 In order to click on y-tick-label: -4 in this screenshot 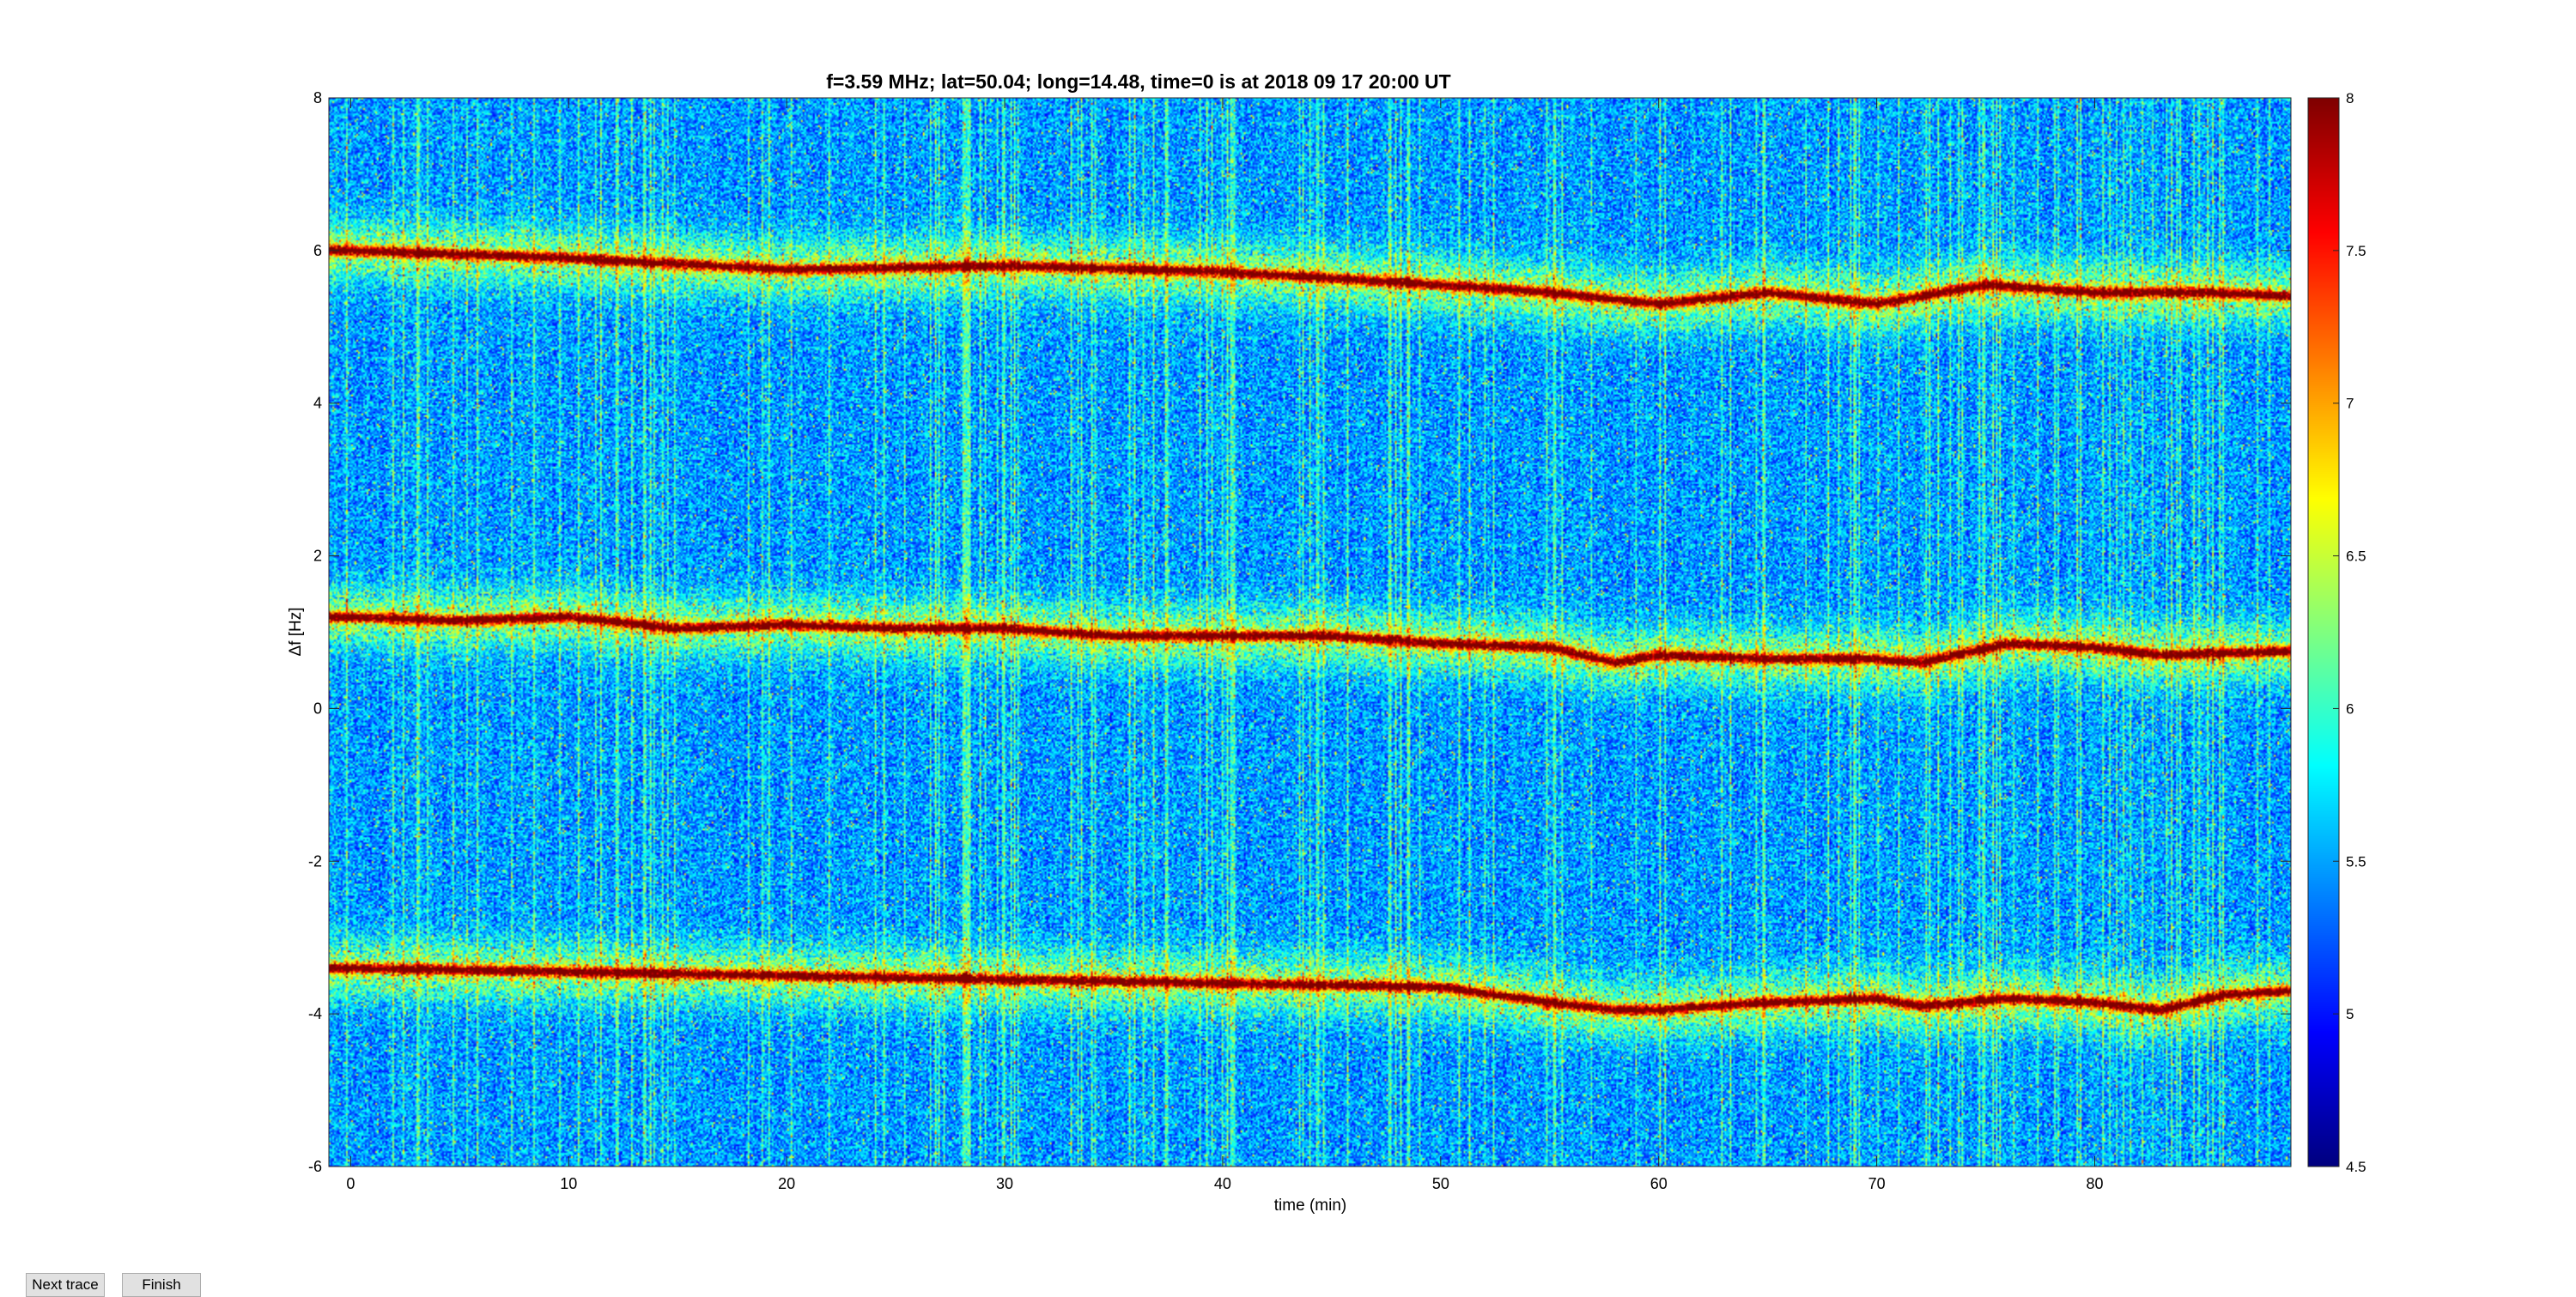, I will do `click(315, 1013)`.